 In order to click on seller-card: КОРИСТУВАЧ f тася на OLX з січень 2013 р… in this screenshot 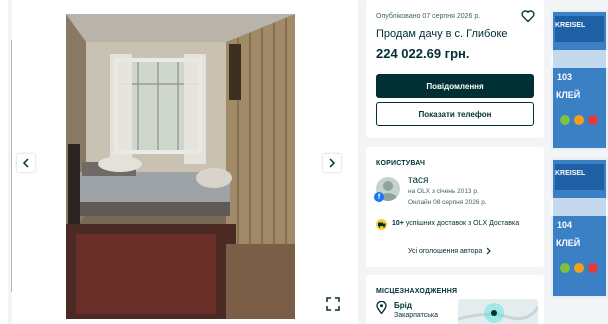, I will do `click(455, 207)`.